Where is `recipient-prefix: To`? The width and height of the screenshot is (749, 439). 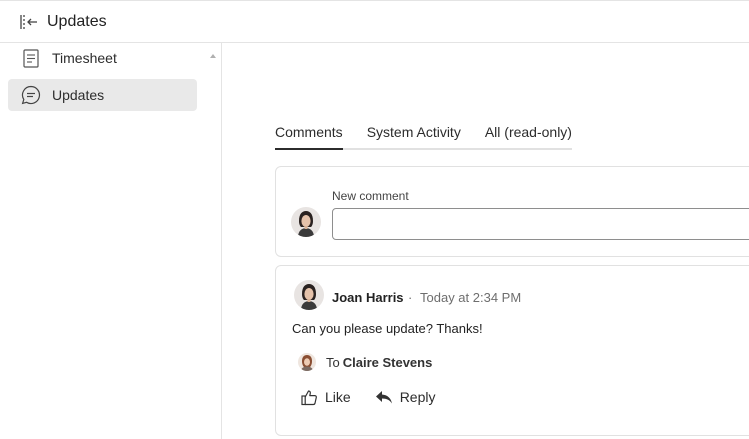 recipient-prefix: To is located at coordinates (333, 362).